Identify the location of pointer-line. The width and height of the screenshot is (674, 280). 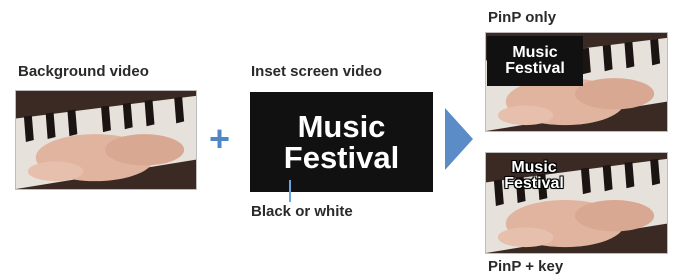
(290, 191).